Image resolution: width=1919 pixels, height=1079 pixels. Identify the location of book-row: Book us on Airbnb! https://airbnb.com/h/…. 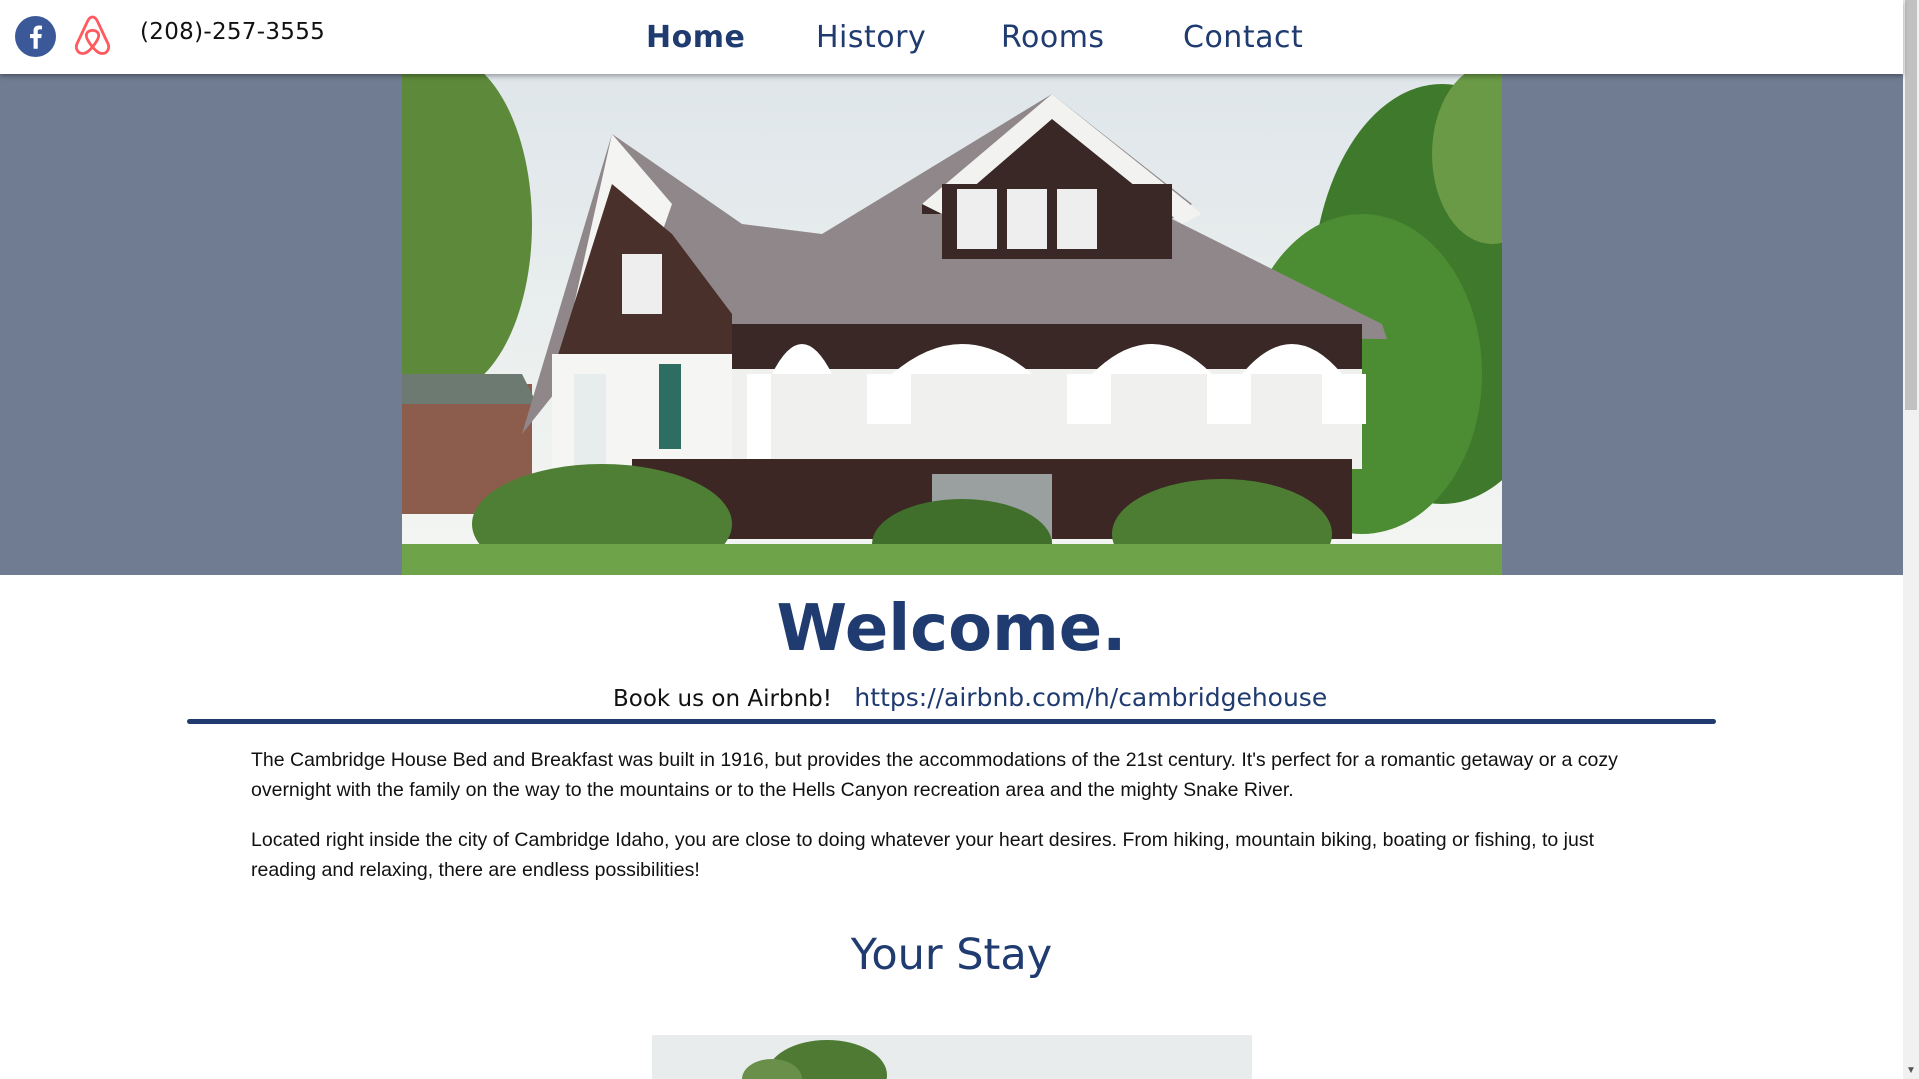
(970, 697).